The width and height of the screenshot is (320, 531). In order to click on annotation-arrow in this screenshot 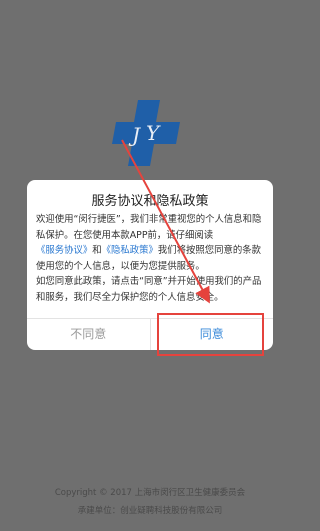, I will do `click(165, 221)`.